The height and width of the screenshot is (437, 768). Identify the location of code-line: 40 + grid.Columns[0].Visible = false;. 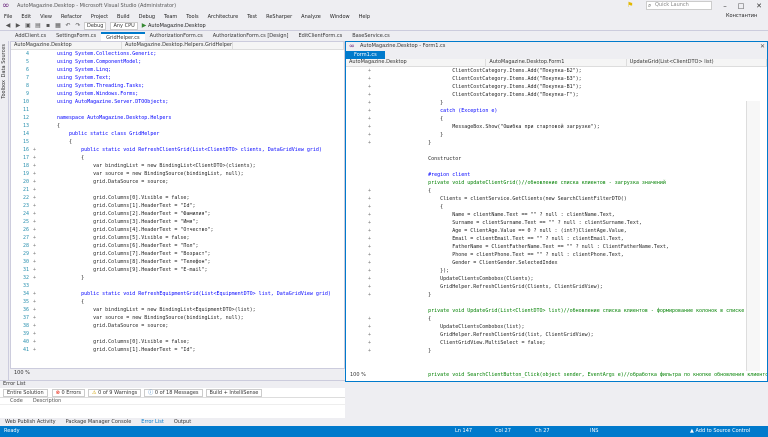
(177, 342).